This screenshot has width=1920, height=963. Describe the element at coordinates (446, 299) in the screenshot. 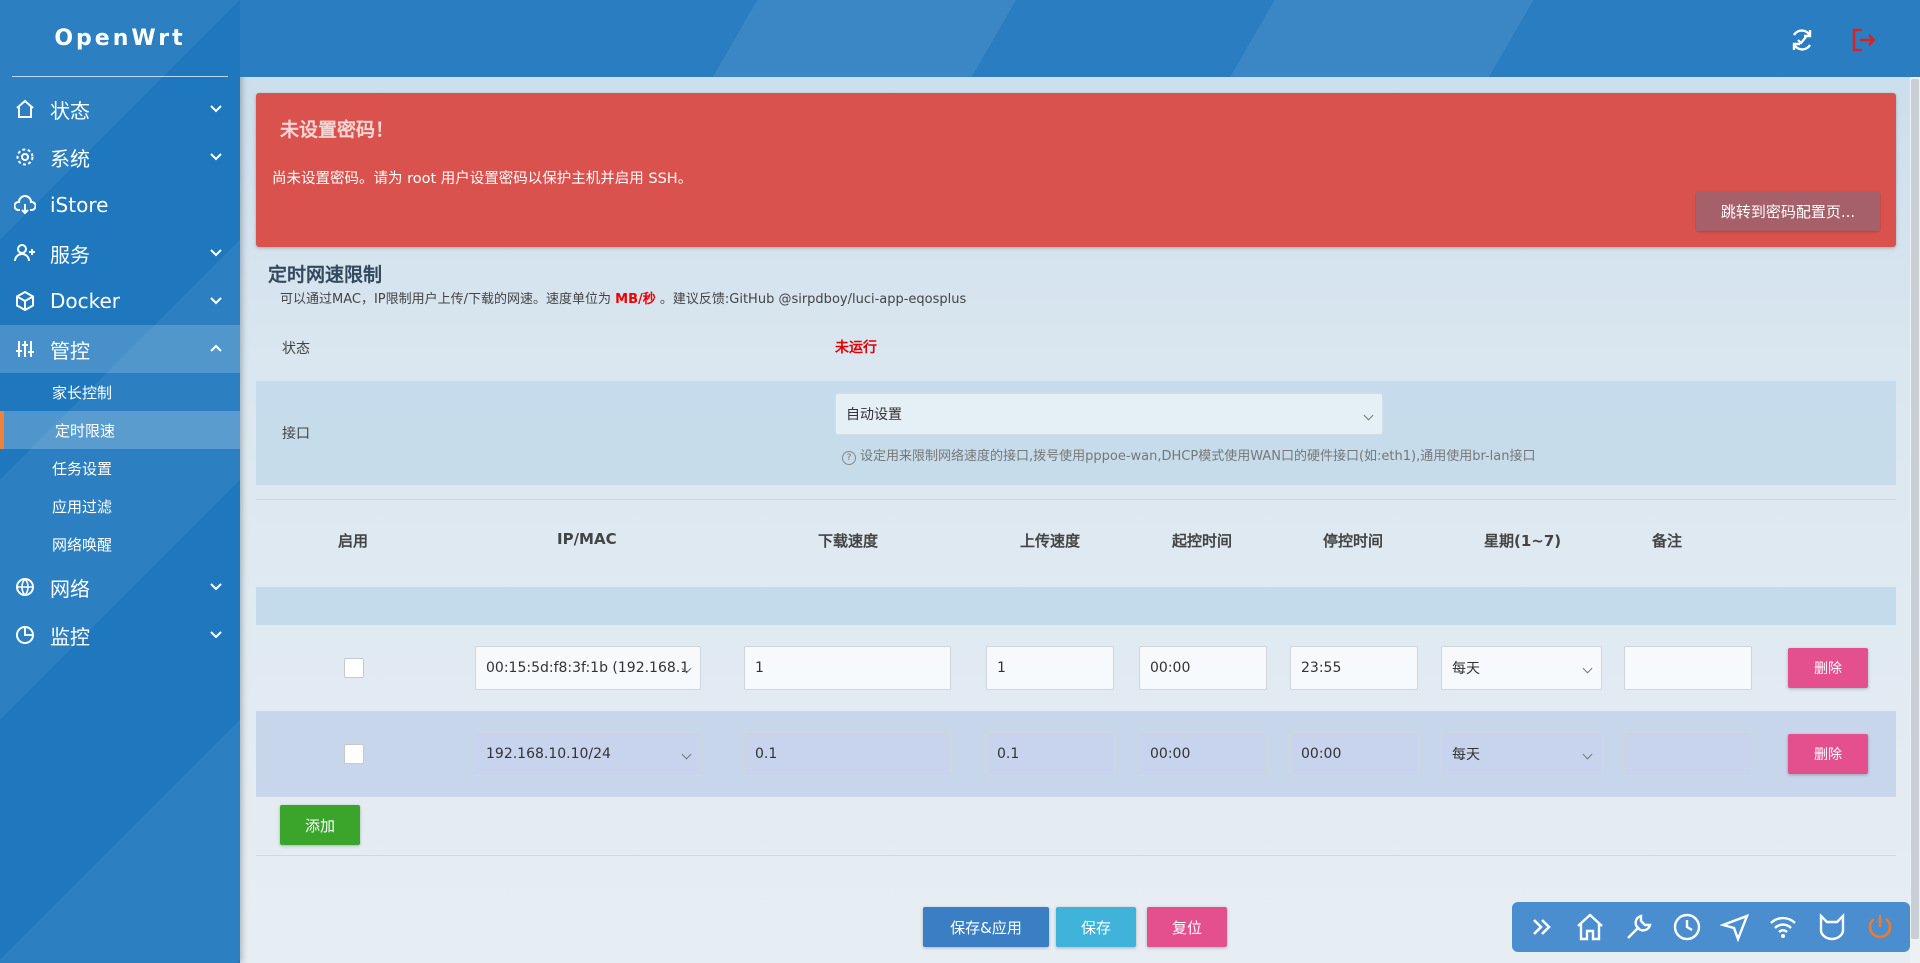

I see `desc-text: 可以通过MAC，IP限制用户上传/下载的网速。速度单位为` at that location.